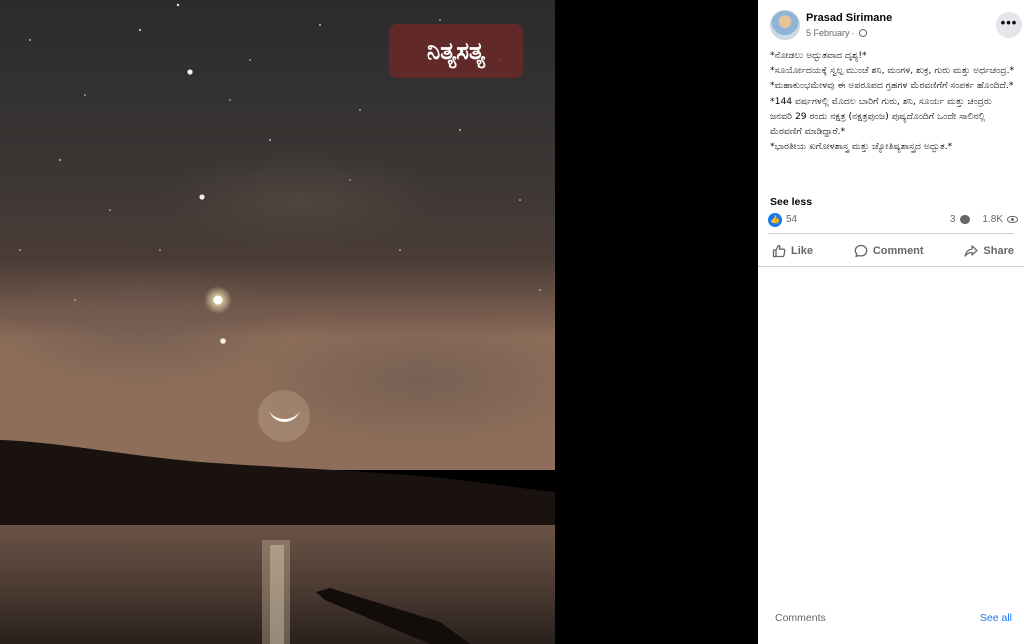 The width and height of the screenshot is (1024, 644). I want to click on avatar, so click(785, 25).